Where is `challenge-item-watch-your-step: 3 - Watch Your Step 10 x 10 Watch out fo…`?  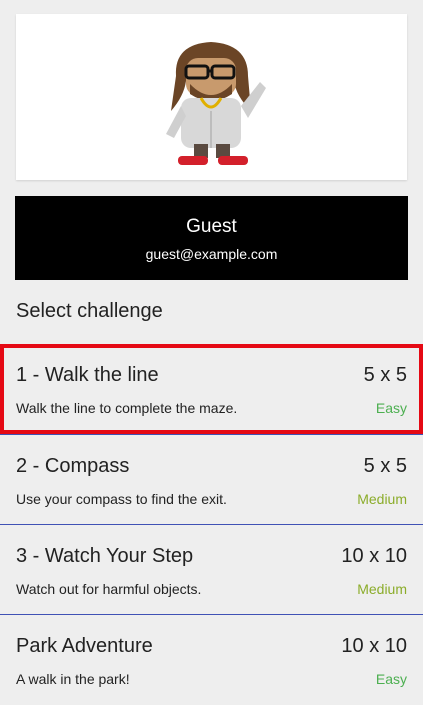
challenge-item-watch-your-step: 3 - Watch Your Step 10 x 10 Watch out fo… is located at coordinates (211, 570).